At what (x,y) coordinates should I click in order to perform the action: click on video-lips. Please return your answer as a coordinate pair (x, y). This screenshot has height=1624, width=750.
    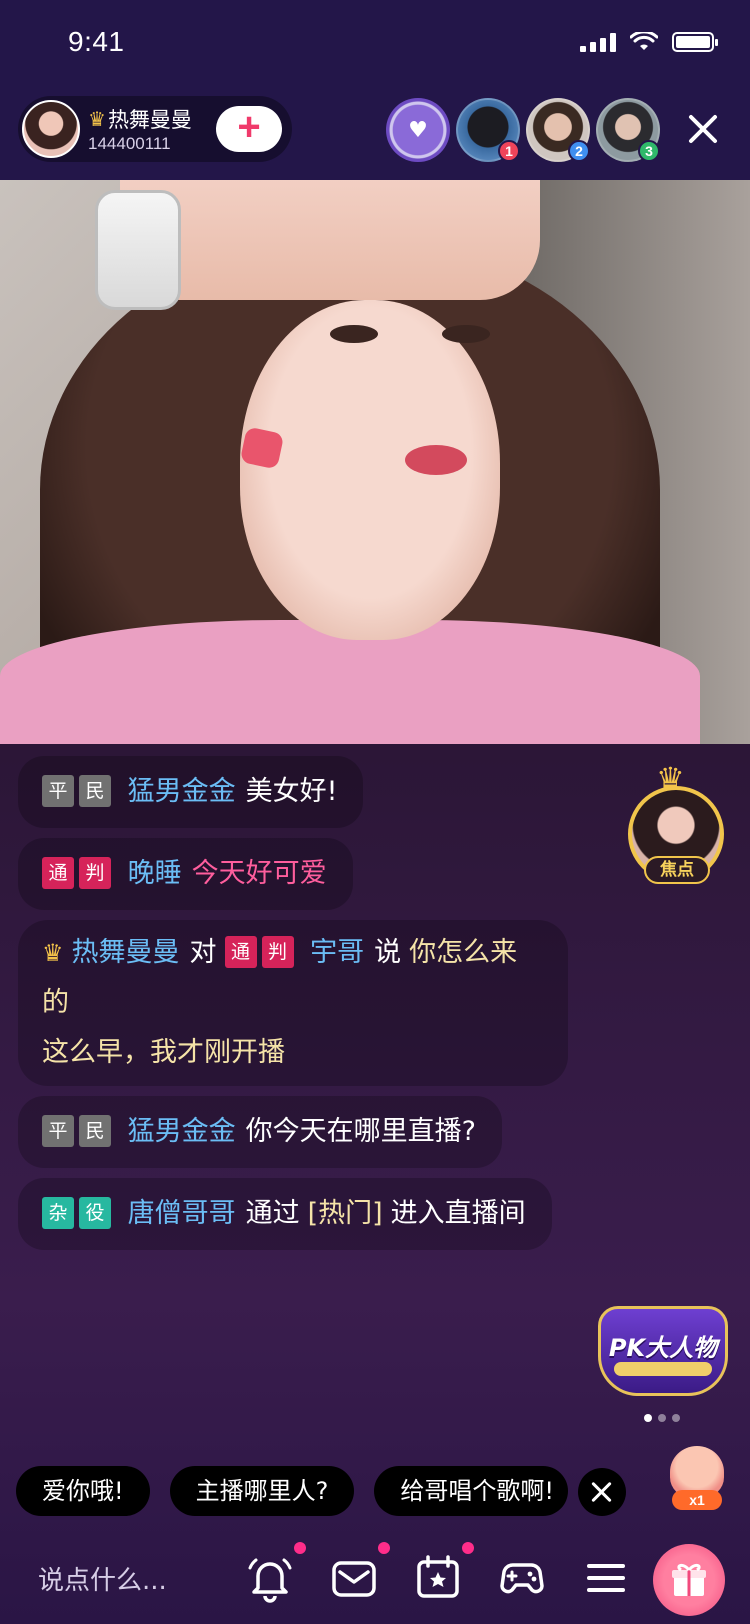
    Looking at the image, I should click on (436, 460).